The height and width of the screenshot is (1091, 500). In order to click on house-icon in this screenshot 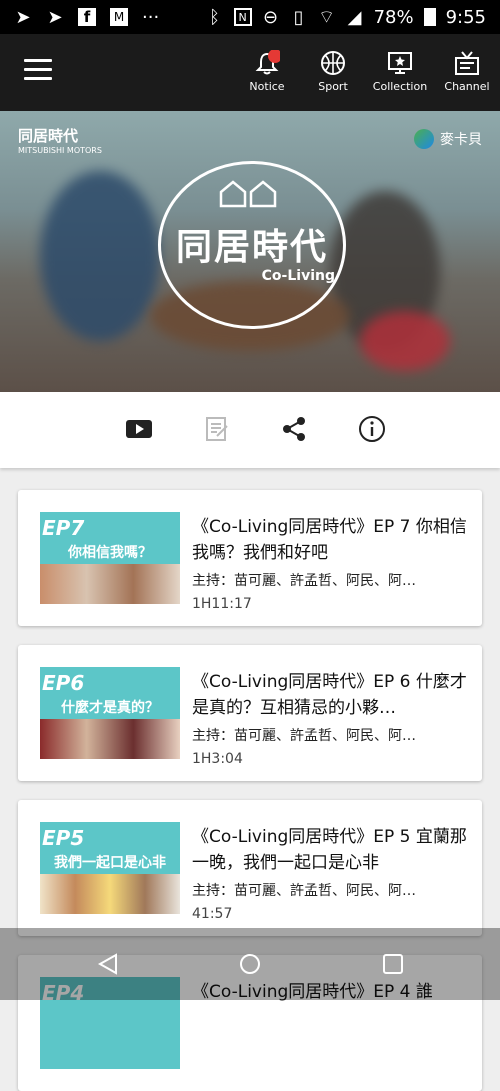, I will do `click(248, 194)`.